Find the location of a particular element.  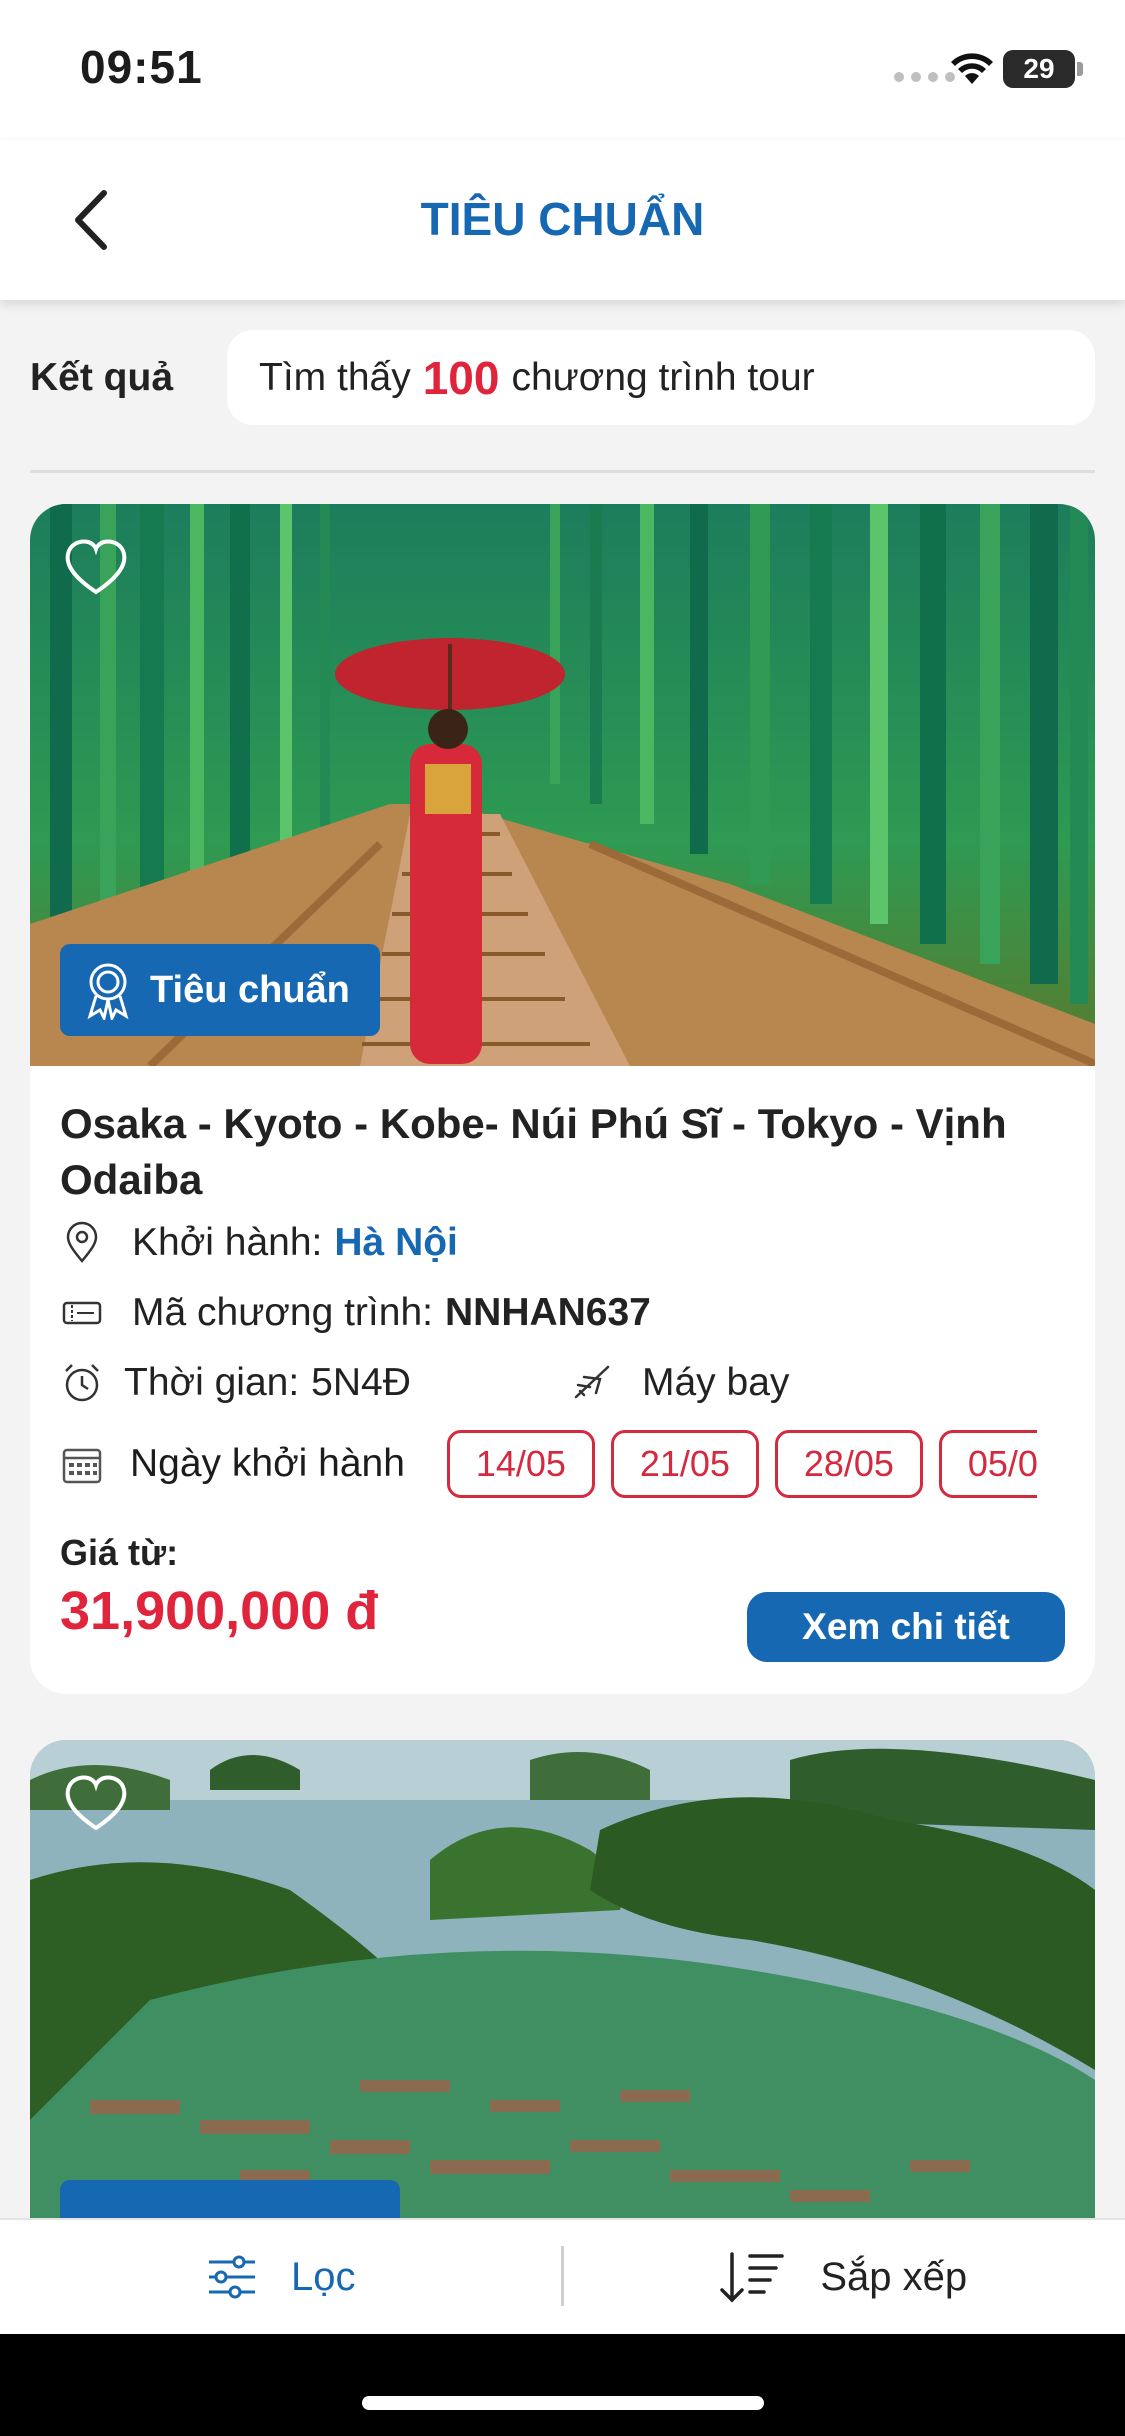

badge-label: Tiêu chuẩn is located at coordinates (250, 989).